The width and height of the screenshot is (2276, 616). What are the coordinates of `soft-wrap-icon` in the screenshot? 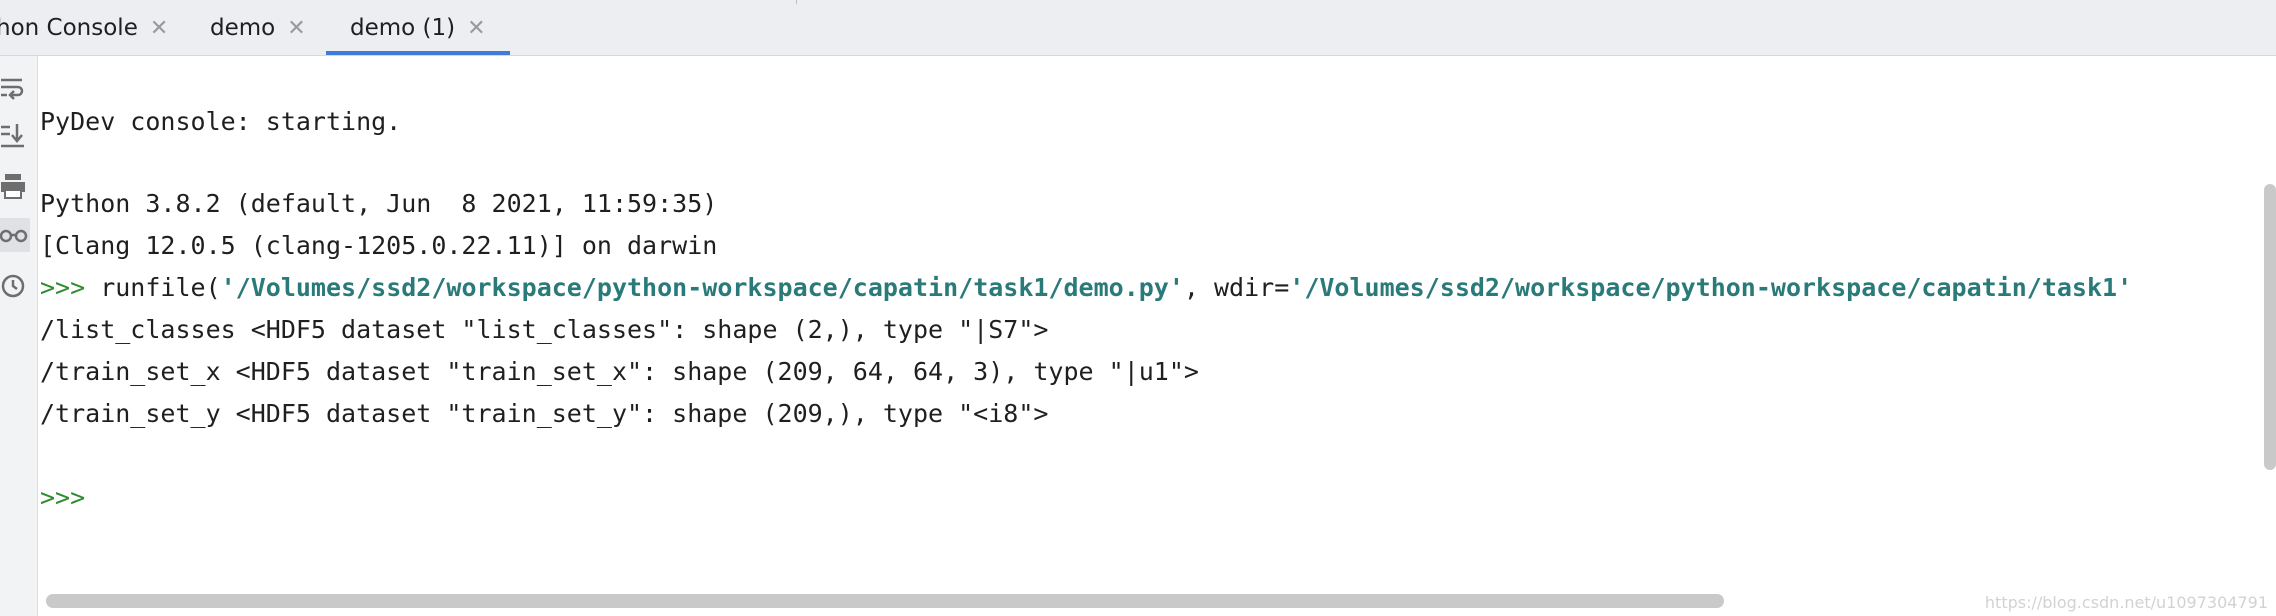 It's located at (15, 87).